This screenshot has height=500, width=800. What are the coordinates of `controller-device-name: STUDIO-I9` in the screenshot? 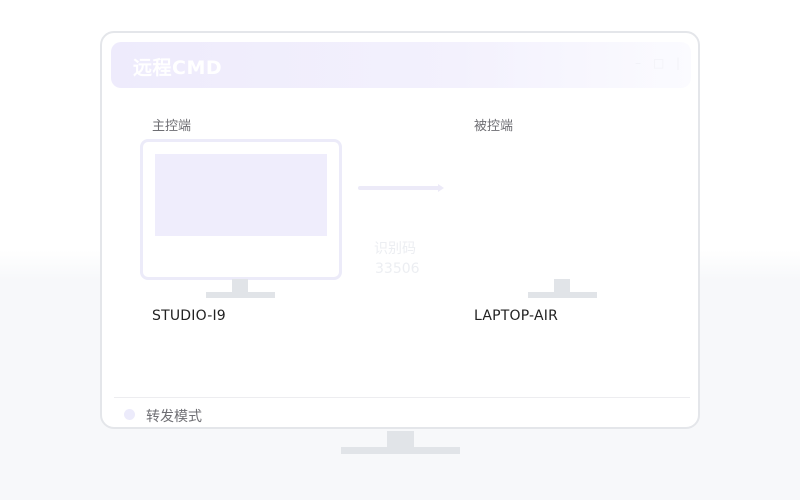 It's located at (189, 316).